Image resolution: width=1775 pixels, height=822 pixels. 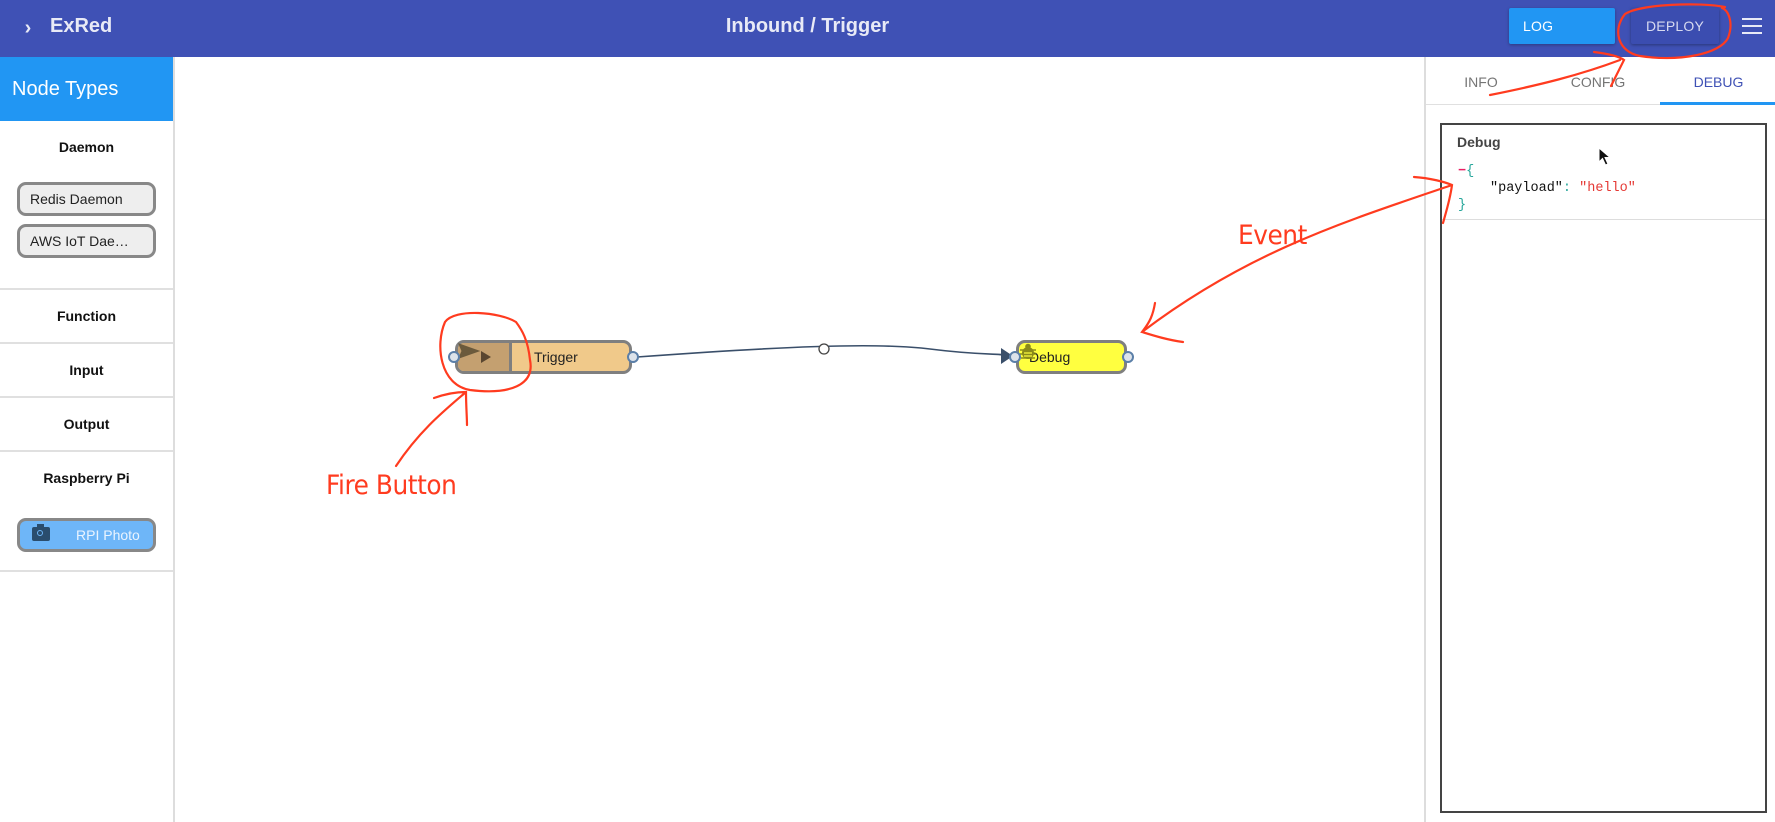 What do you see at coordinates (1071, 357) in the screenshot?
I see `debug-node: Debug` at bounding box center [1071, 357].